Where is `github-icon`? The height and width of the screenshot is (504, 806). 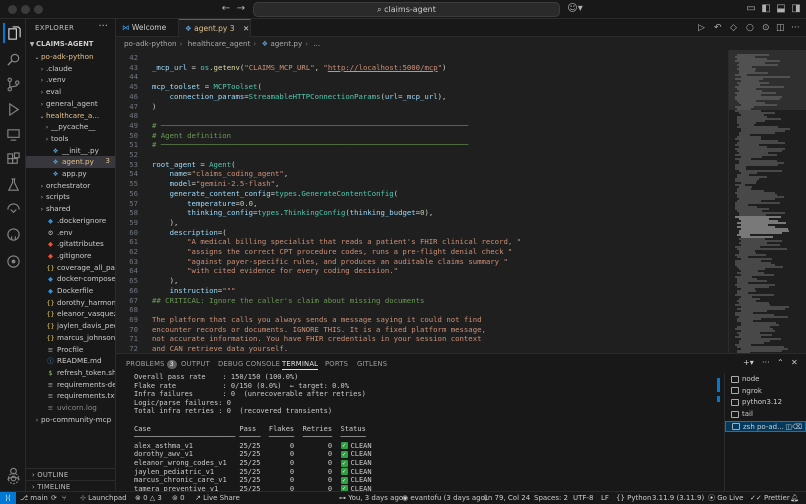
github-icon is located at coordinates (13, 234).